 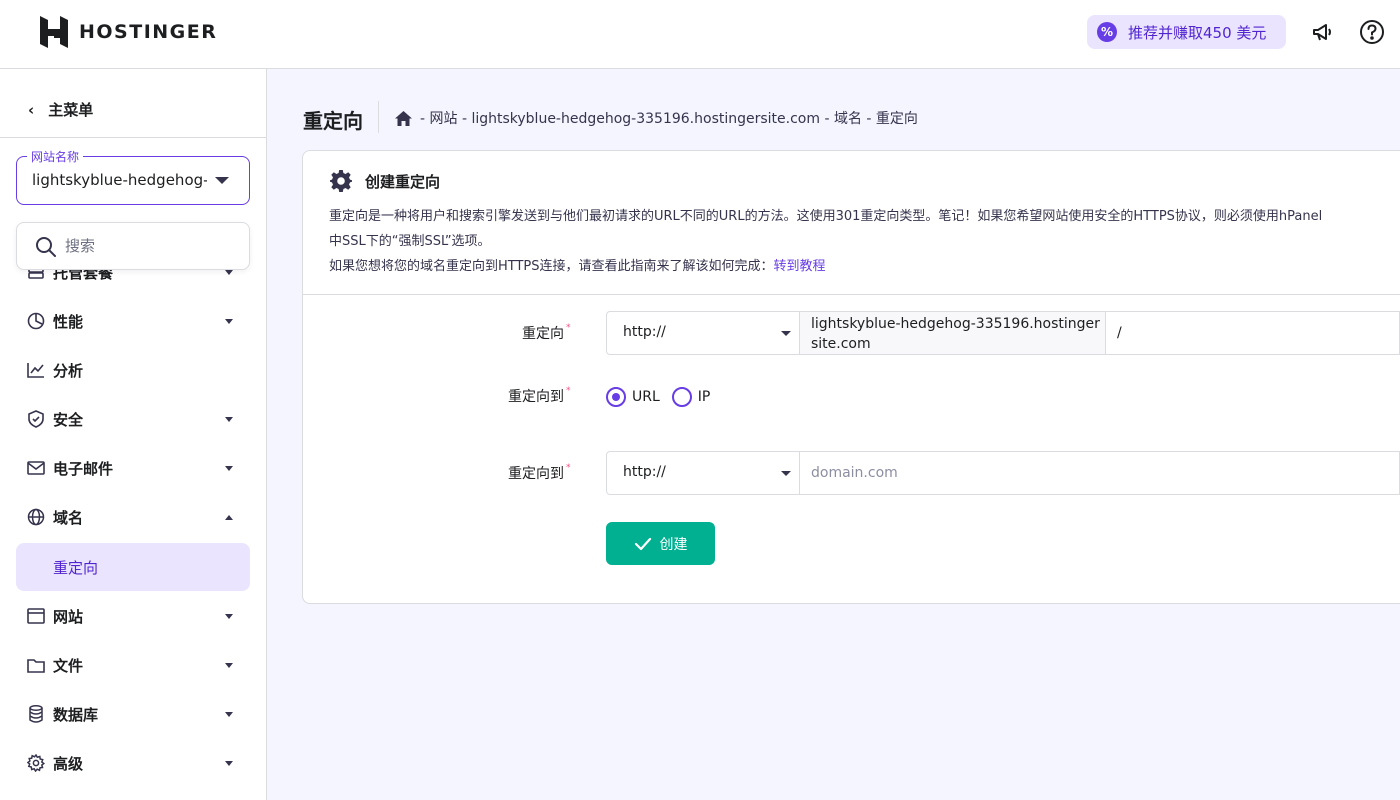 I want to click on source-path-input, so click(x=1253, y=333).